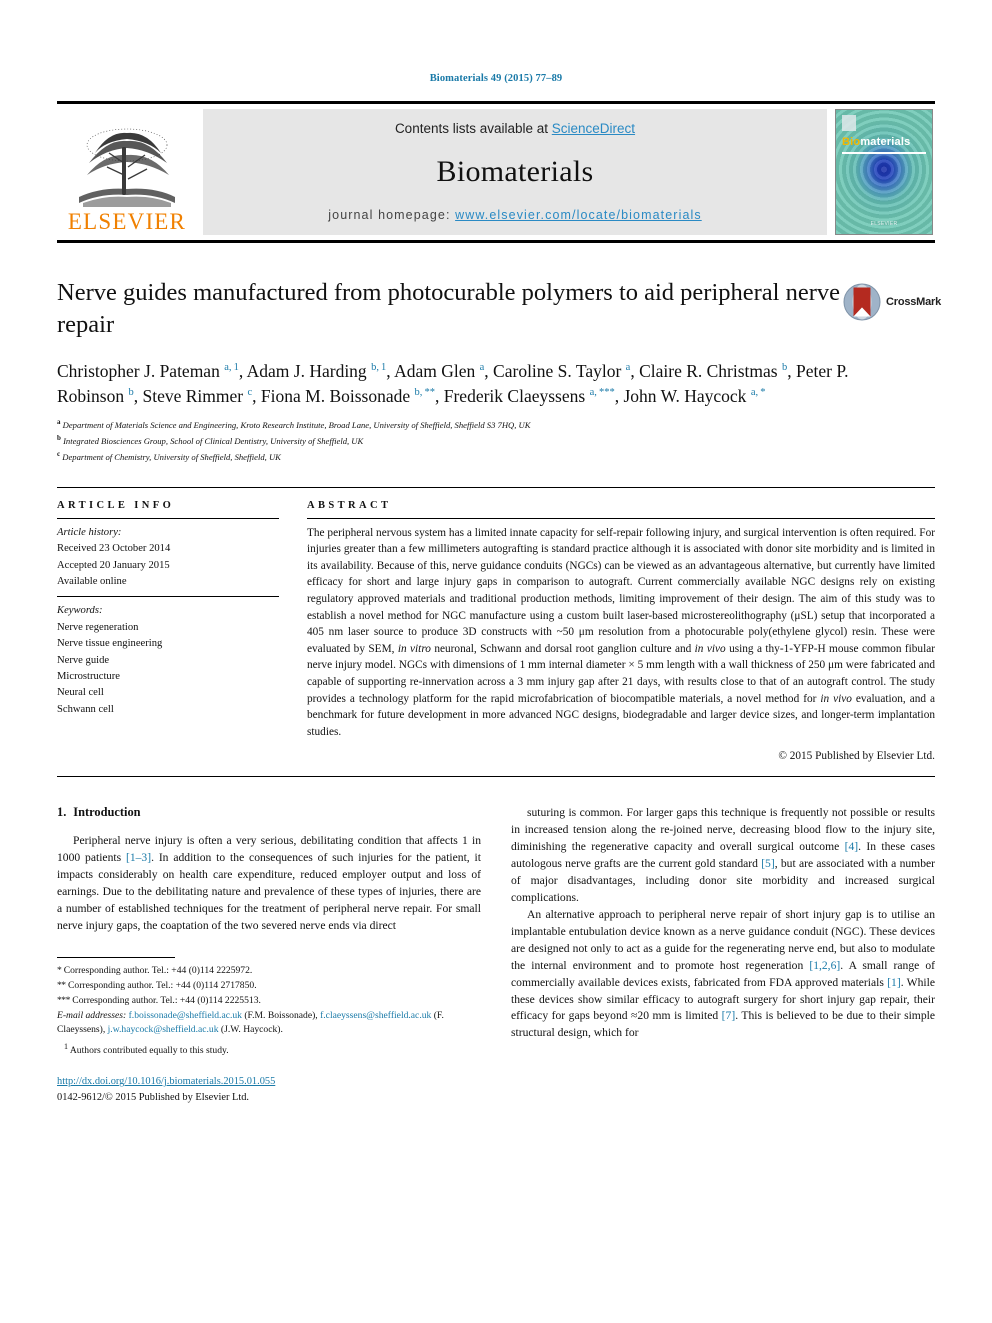 This screenshot has height=1323, width=992. Describe the element at coordinates (168, 597) in the screenshot. I see `article-info-divider-mid` at that location.